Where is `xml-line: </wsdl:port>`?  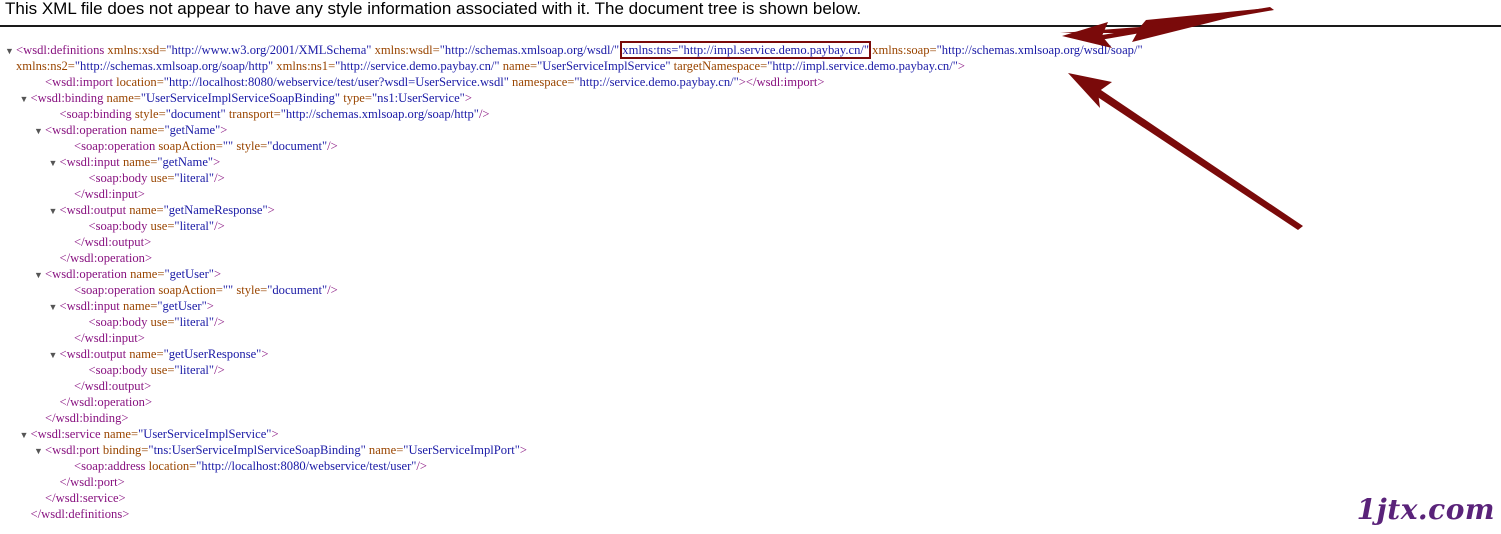 xml-line: </wsdl:port> is located at coordinates (750, 482).